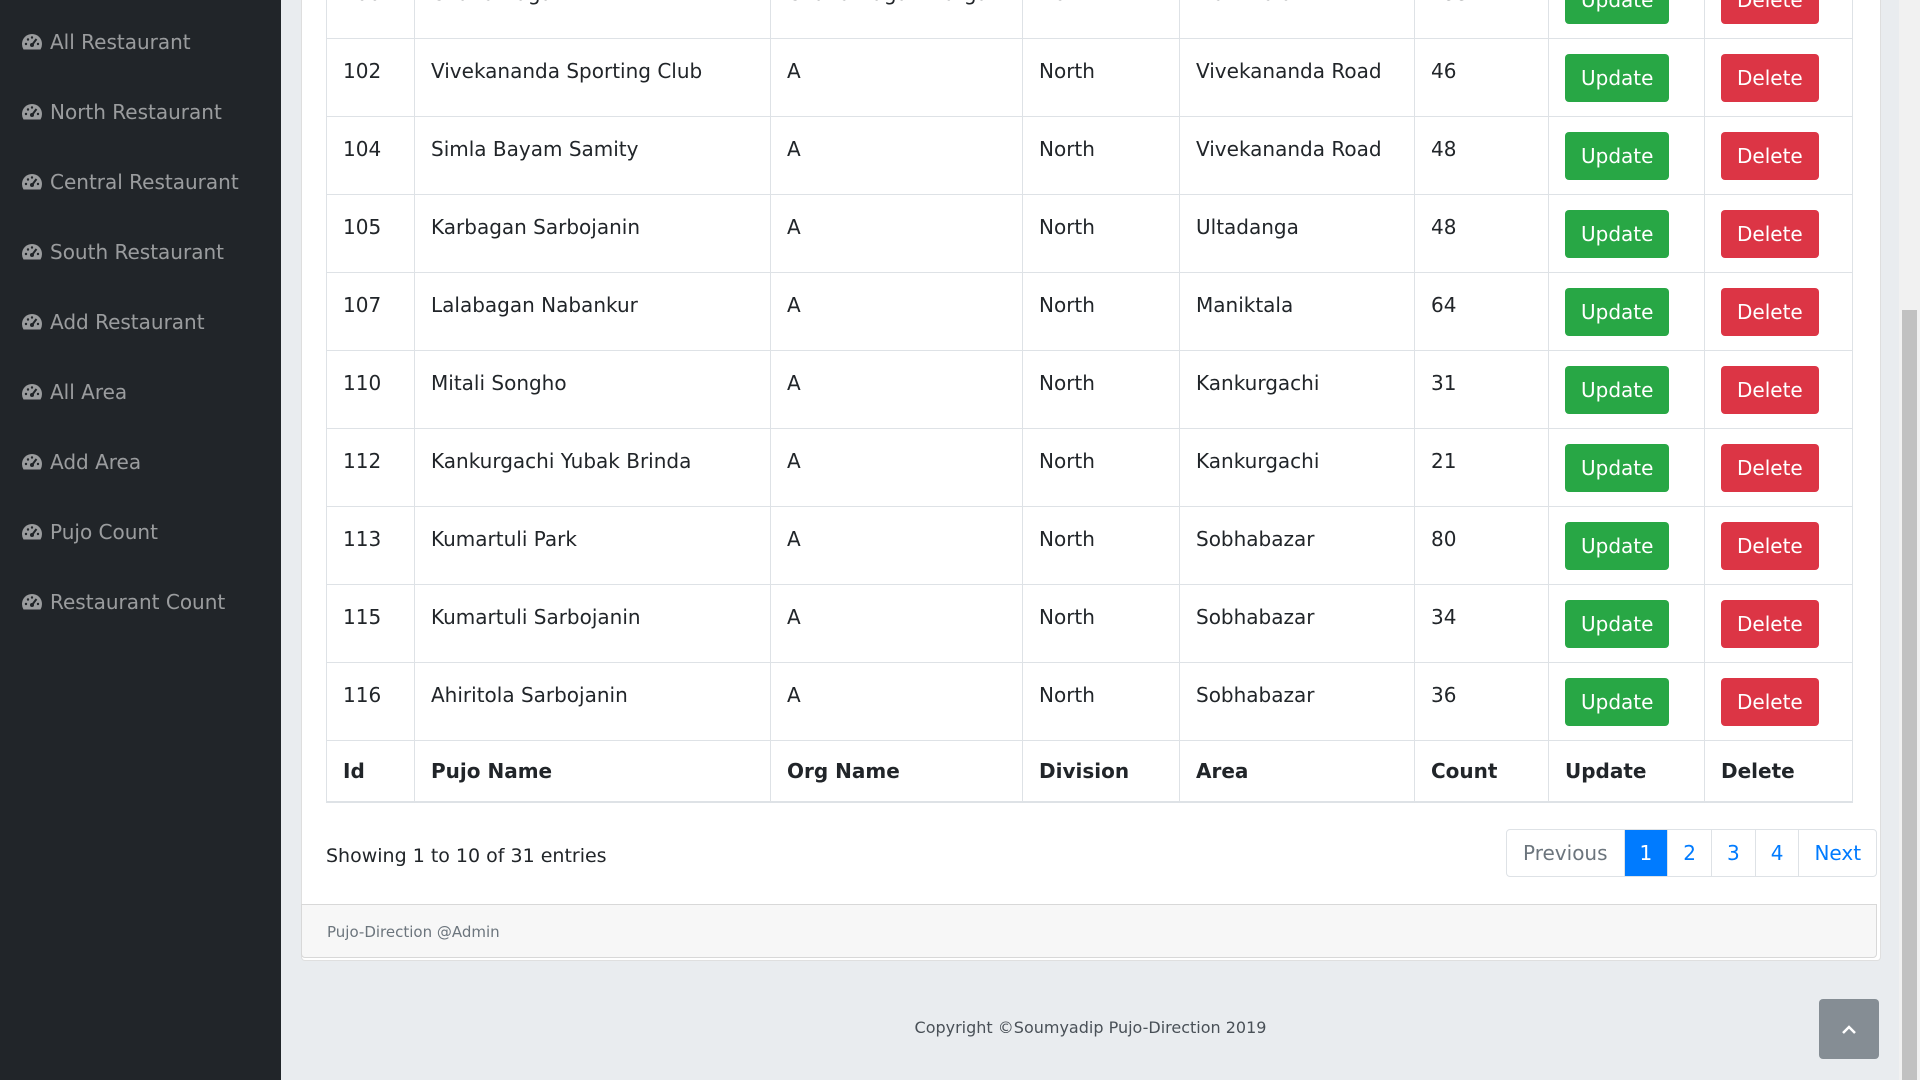 This screenshot has width=1920, height=1080. What do you see at coordinates (1565, 853) in the screenshot?
I see `pagination-previous: Previous` at bounding box center [1565, 853].